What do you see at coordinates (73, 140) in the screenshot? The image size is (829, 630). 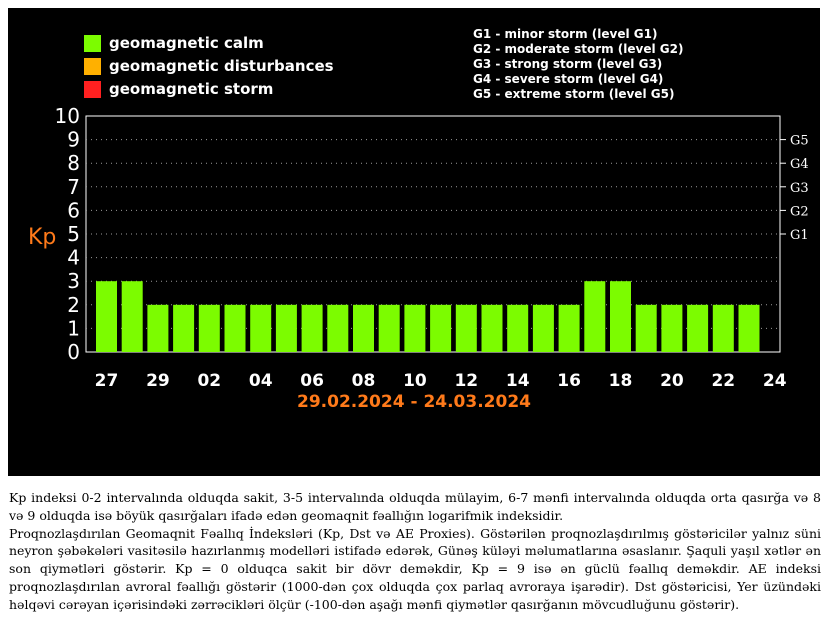 I see `y-tick-label: 9` at bounding box center [73, 140].